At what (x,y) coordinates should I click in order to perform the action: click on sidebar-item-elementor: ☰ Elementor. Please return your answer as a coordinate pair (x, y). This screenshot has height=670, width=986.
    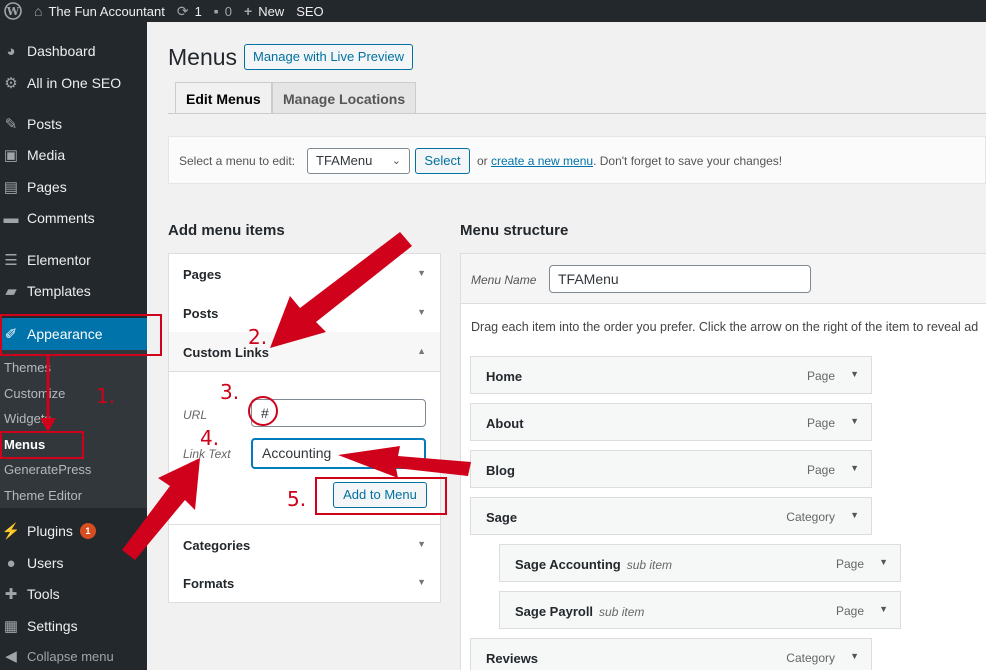
    Looking at the image, I should click on (73, 260).